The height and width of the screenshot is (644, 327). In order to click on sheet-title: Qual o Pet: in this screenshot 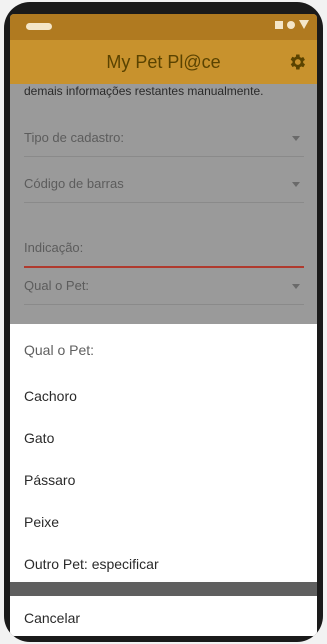, I will do `click(59, 350)`.